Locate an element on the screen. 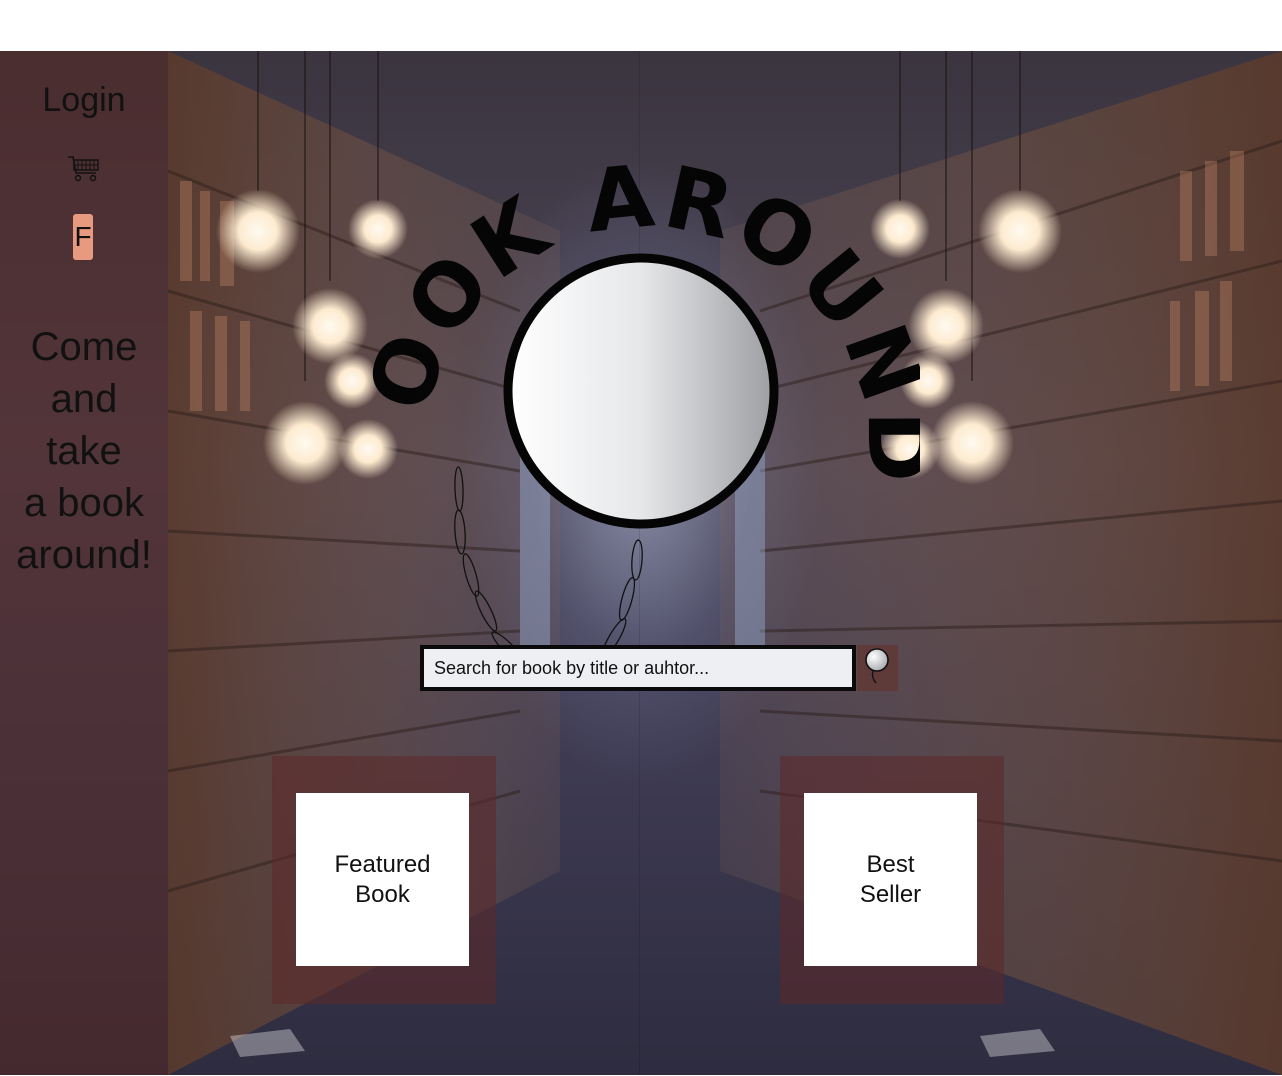 This screenshot has width=1282, height=1076. featured-book-card: Featured Book is located at coordinates (382, 879).